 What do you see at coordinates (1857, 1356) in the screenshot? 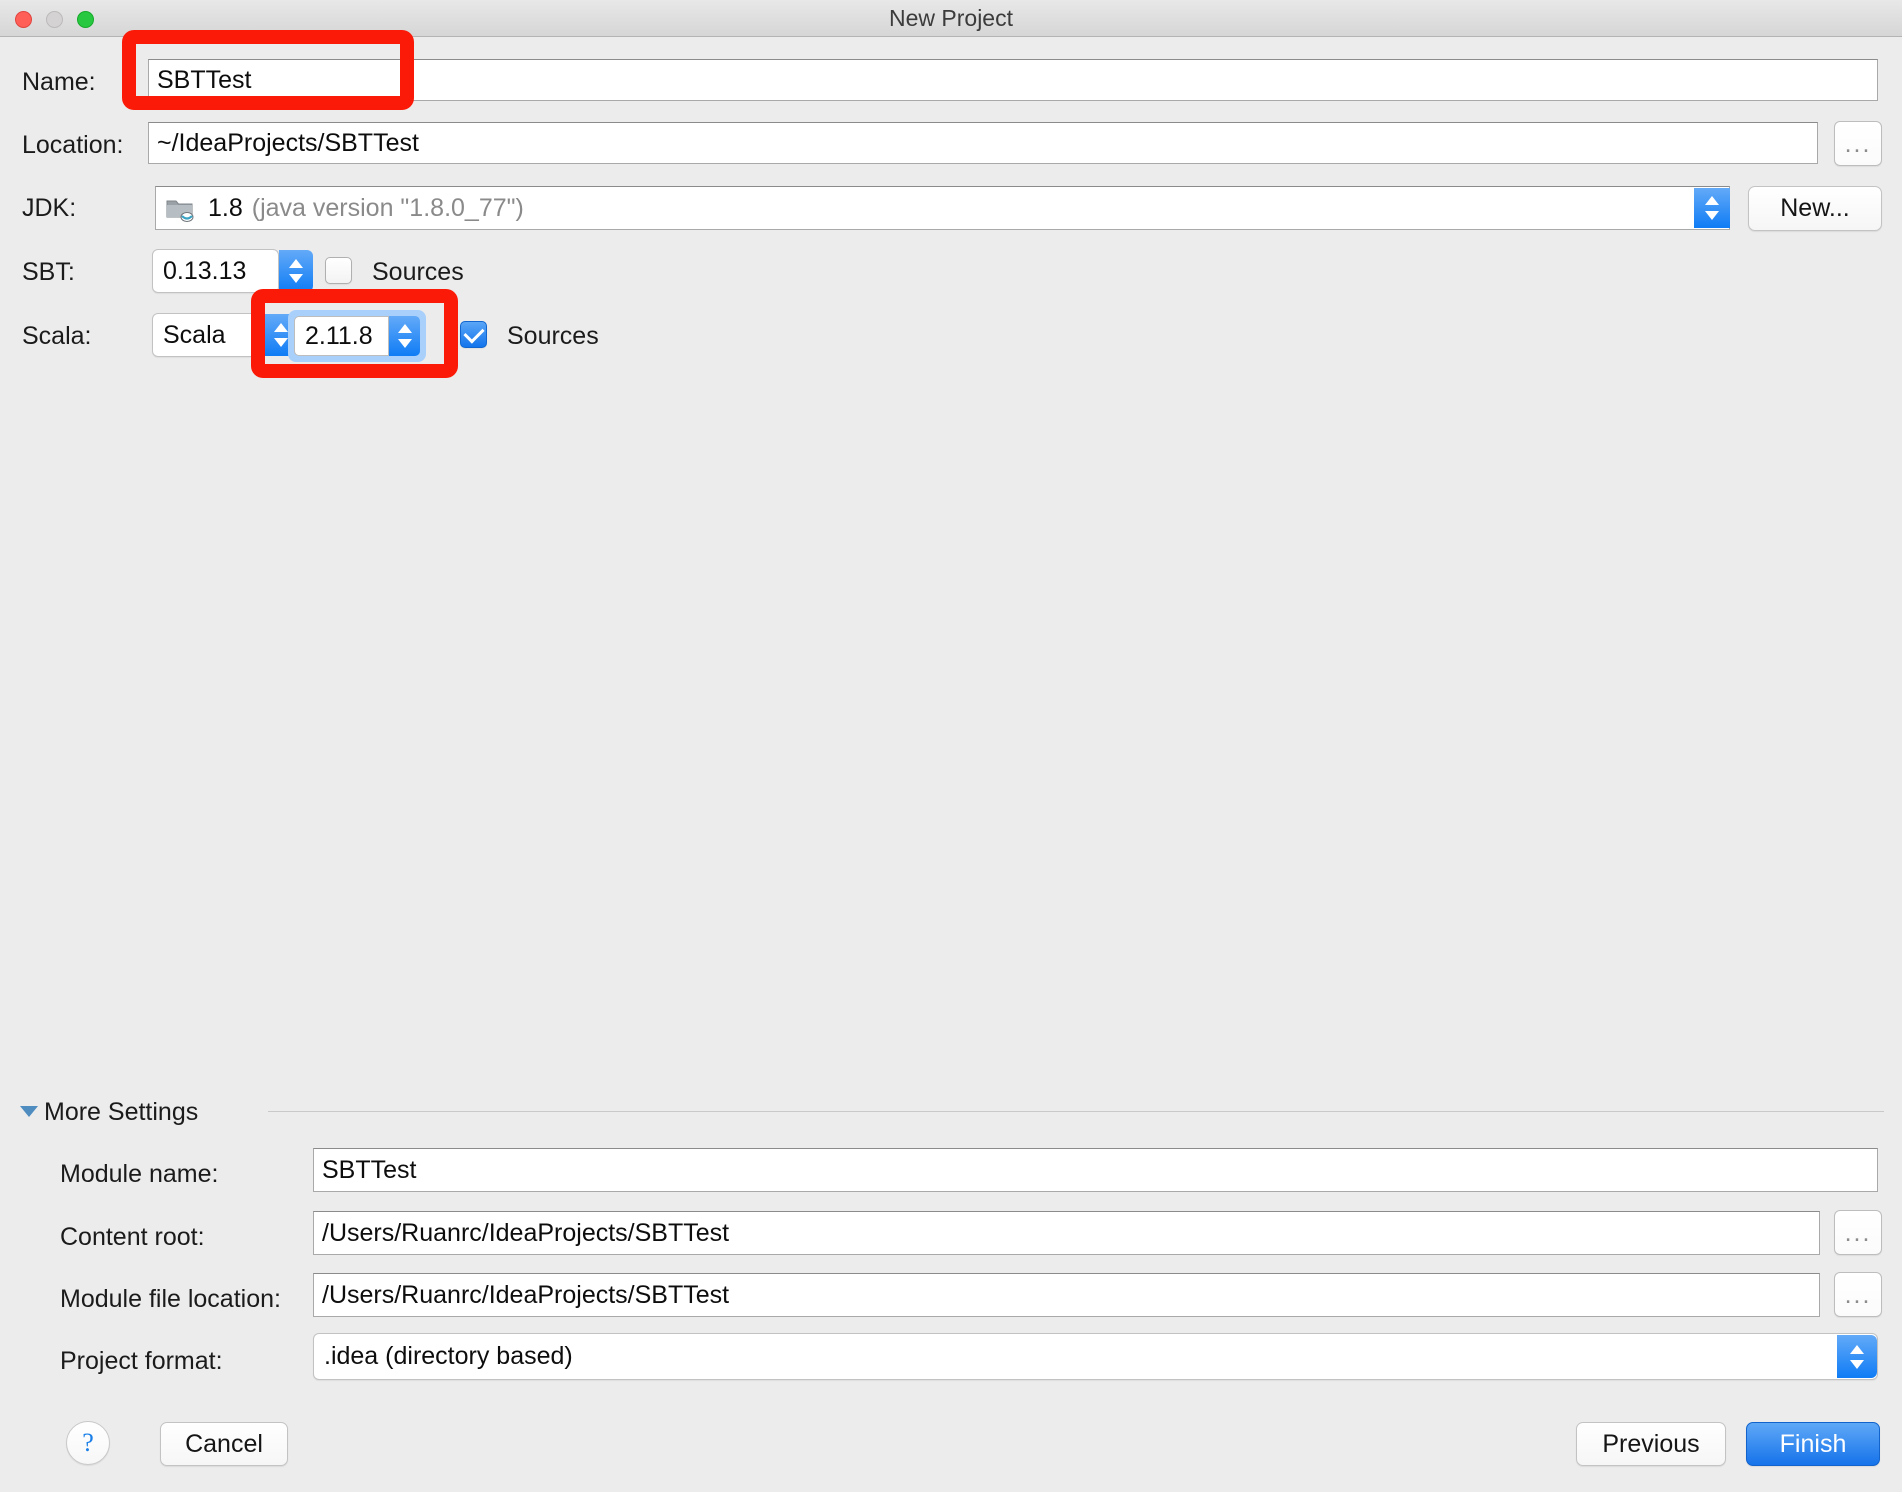
I see `project-format-stepper` at bounding box center [1857, 1356].